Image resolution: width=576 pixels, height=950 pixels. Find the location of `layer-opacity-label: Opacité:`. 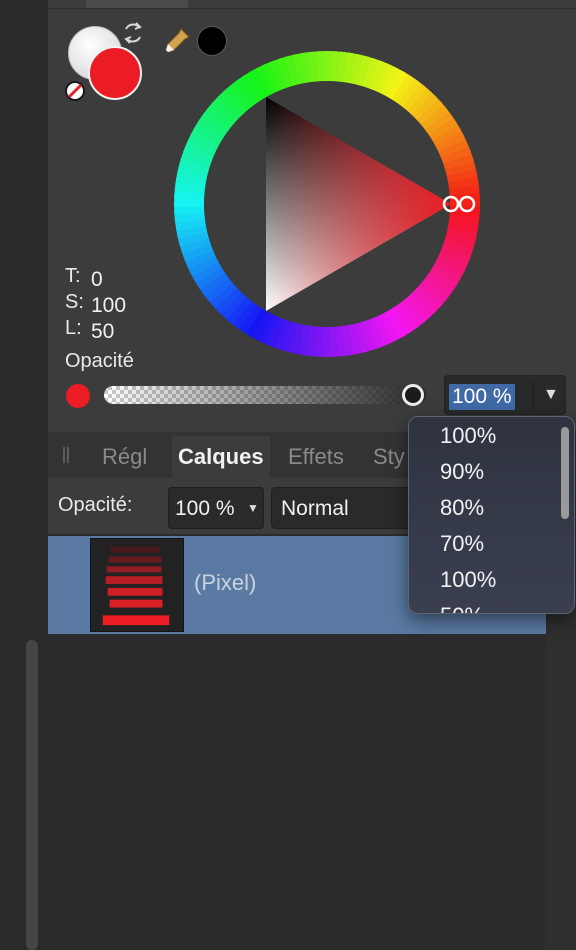

layer-opacity-label: Opacité: is located at coordinates (95, 505).